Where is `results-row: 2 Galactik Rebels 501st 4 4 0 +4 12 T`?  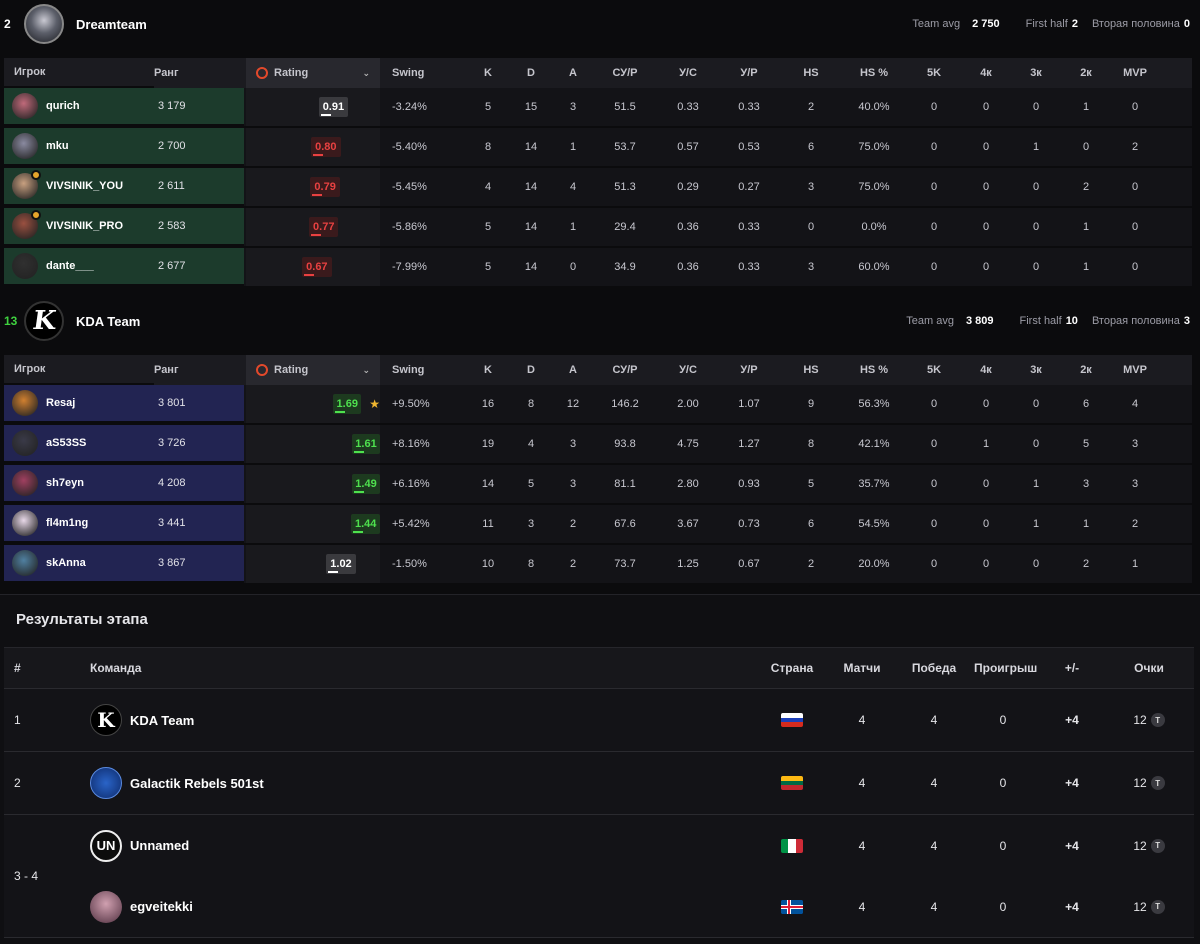
results-row: 2 Galactik Rebels 501st 4 4 0 +4 12 T is located at coordinates (599, 783).